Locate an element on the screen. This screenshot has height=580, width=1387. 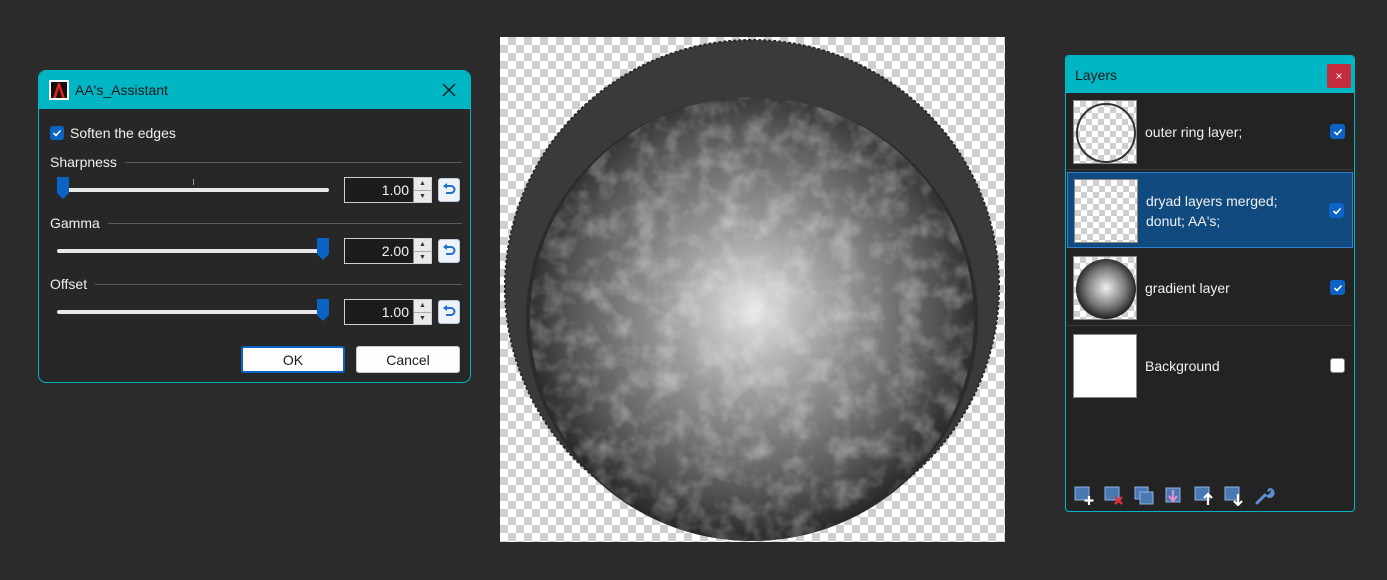
soften-edges-checkbox: Soften the edges is located at coordinates (113, 133).